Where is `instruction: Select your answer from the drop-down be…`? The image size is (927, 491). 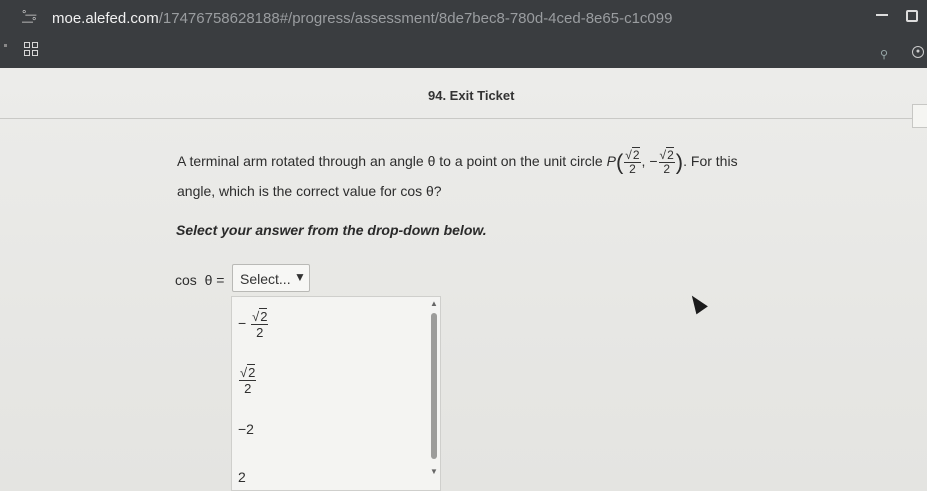 instruction: Select your answer from the drop-down be… is located at coordinates (331, 230).